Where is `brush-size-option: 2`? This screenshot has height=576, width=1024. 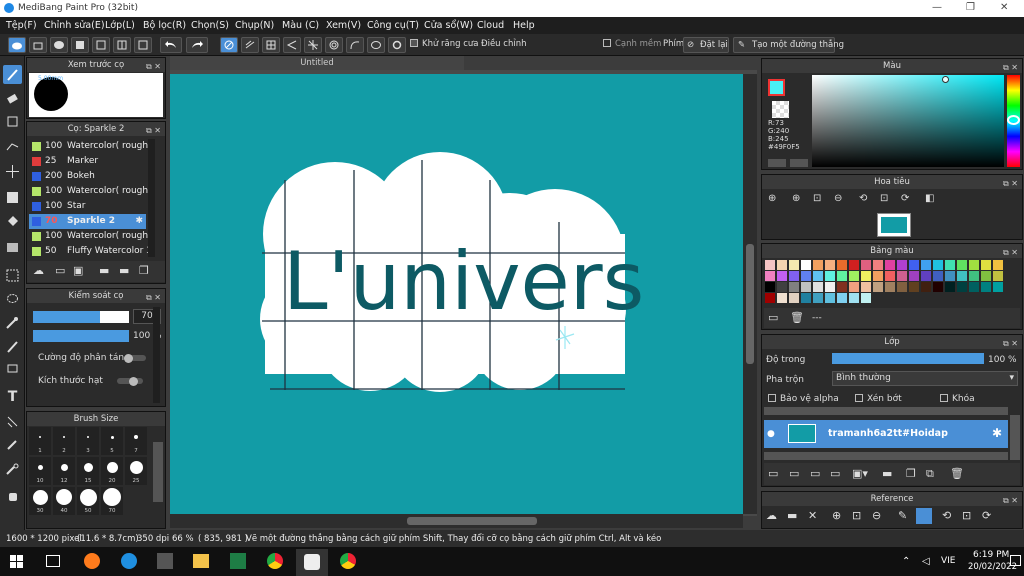 brush-size-option: 2 is located at coordinates (64, 441).